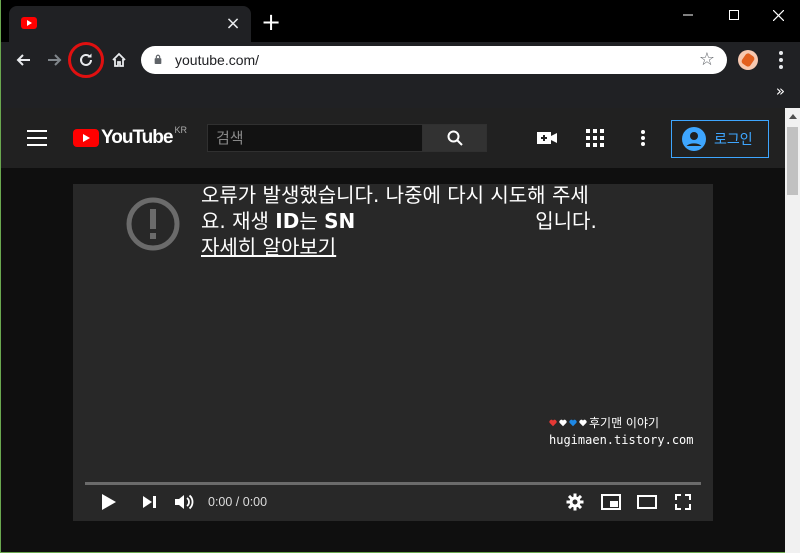 The height and width of the screenshot is (553, 800). I want to click on error-id-label: ID, so click(287, 221).